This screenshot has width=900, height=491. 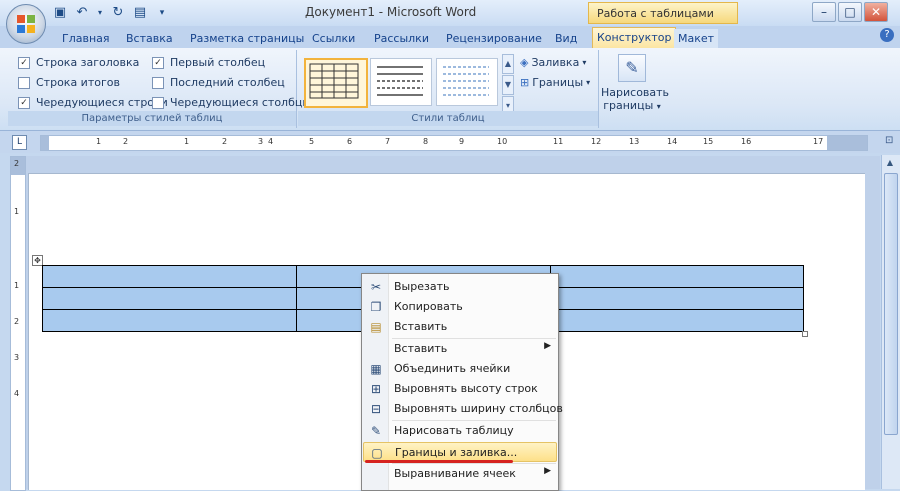 What do you see at coordinates (460, 287) in the screenshot?
I see `menu-item-cut: ✂ Вырезать` at bounding box center [460, 287].